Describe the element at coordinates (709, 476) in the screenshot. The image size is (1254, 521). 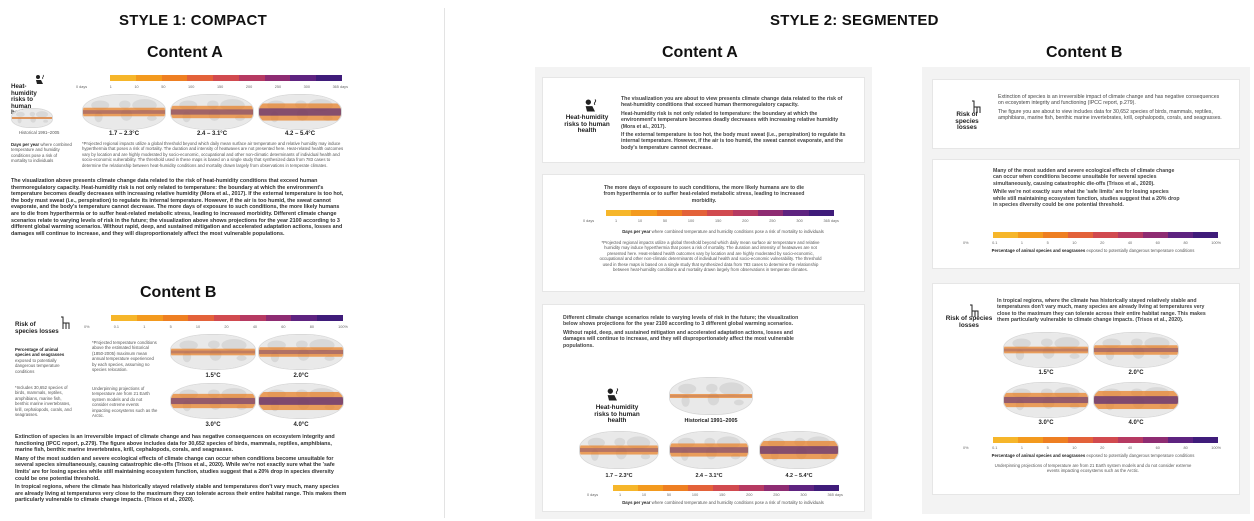
I see `s2a-scen2-label: 2.4 – 3.1°C` at that location.